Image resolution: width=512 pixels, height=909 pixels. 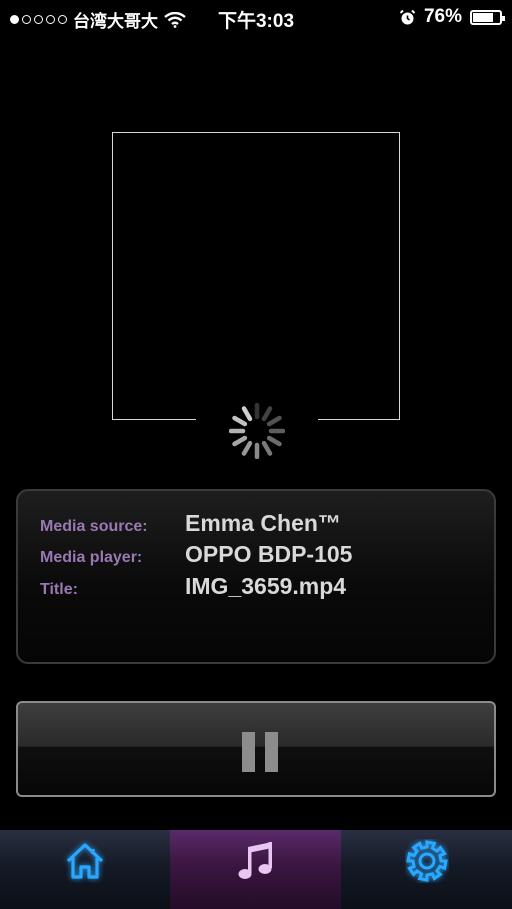 I want to click on gear-icon, so click(x=427, y=861).